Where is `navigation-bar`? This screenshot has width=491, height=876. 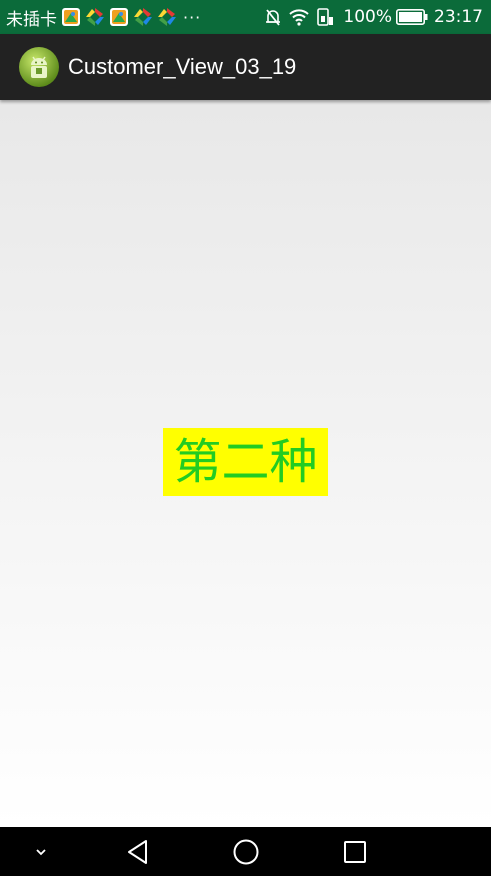
navigation-bar is located at coordinates (245, 851).